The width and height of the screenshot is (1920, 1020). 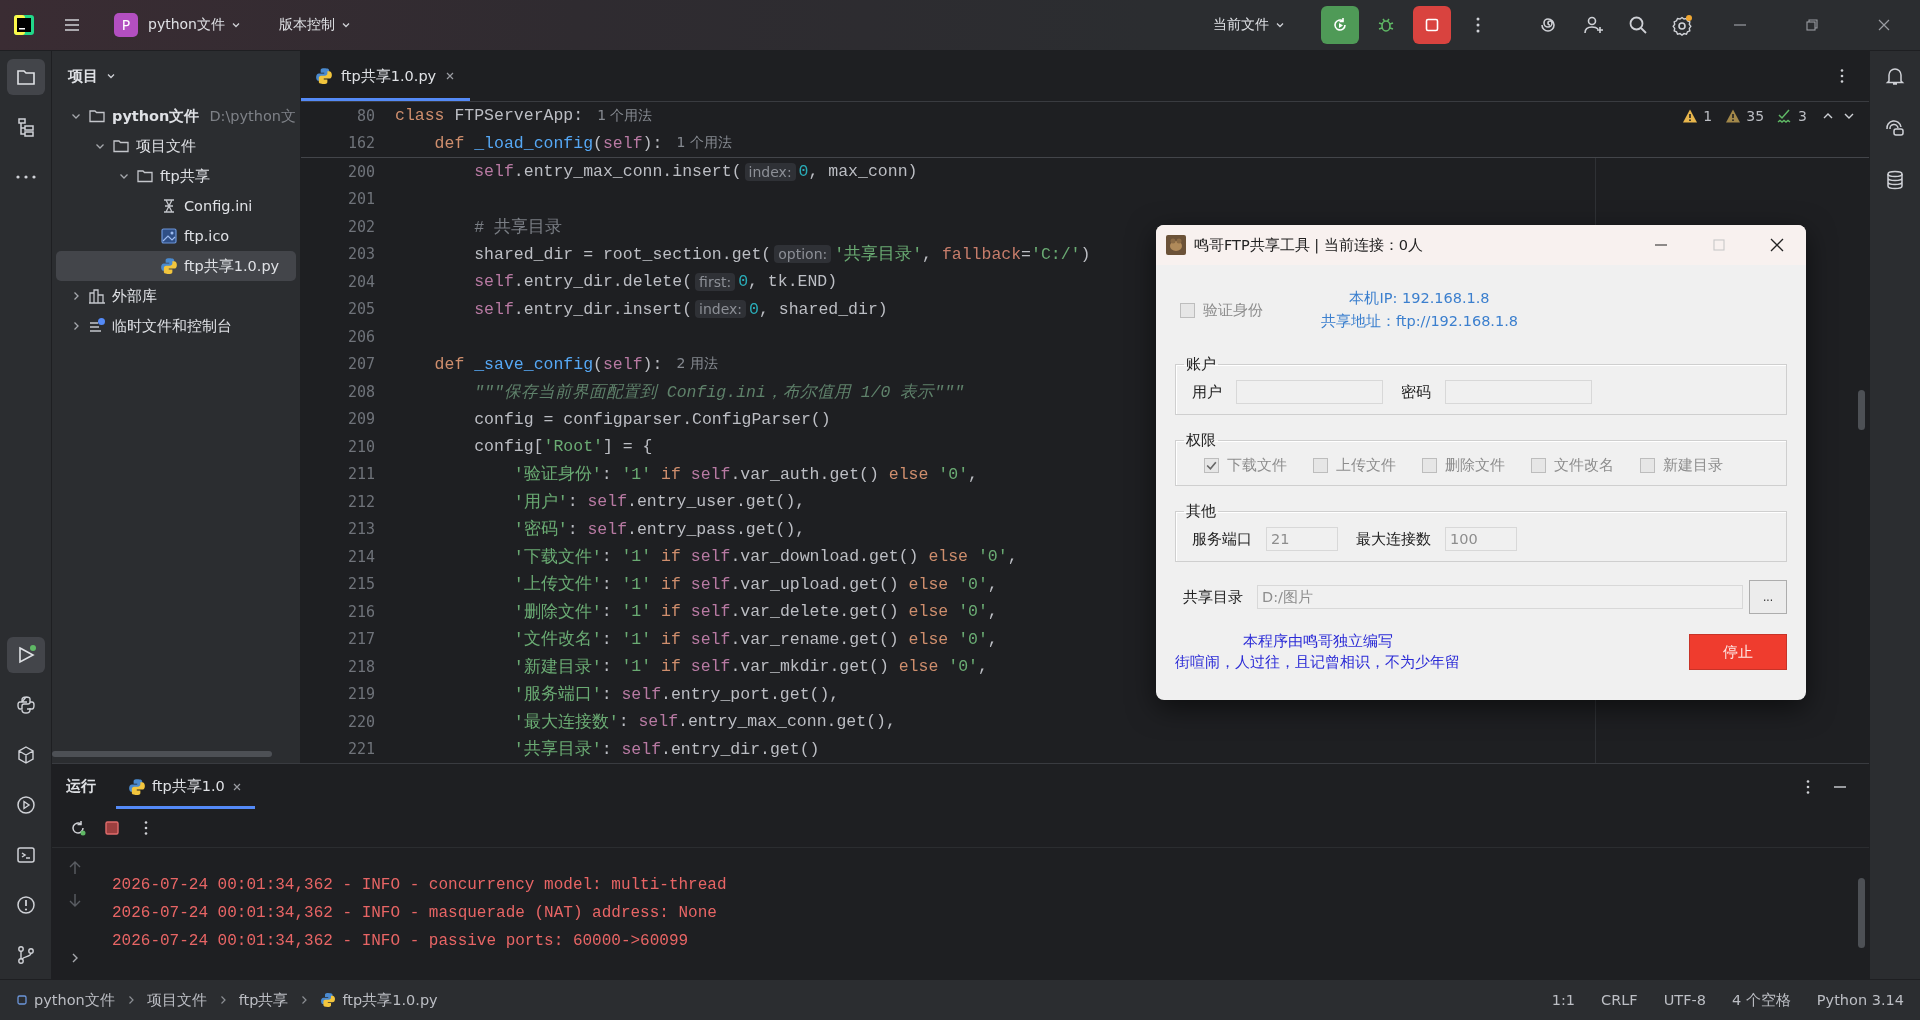 What do you see at coordinates (652, 419) in the screenshot?
I see `code-line: config = configparser.ConfigParser()` at bounding box center [652, 419].